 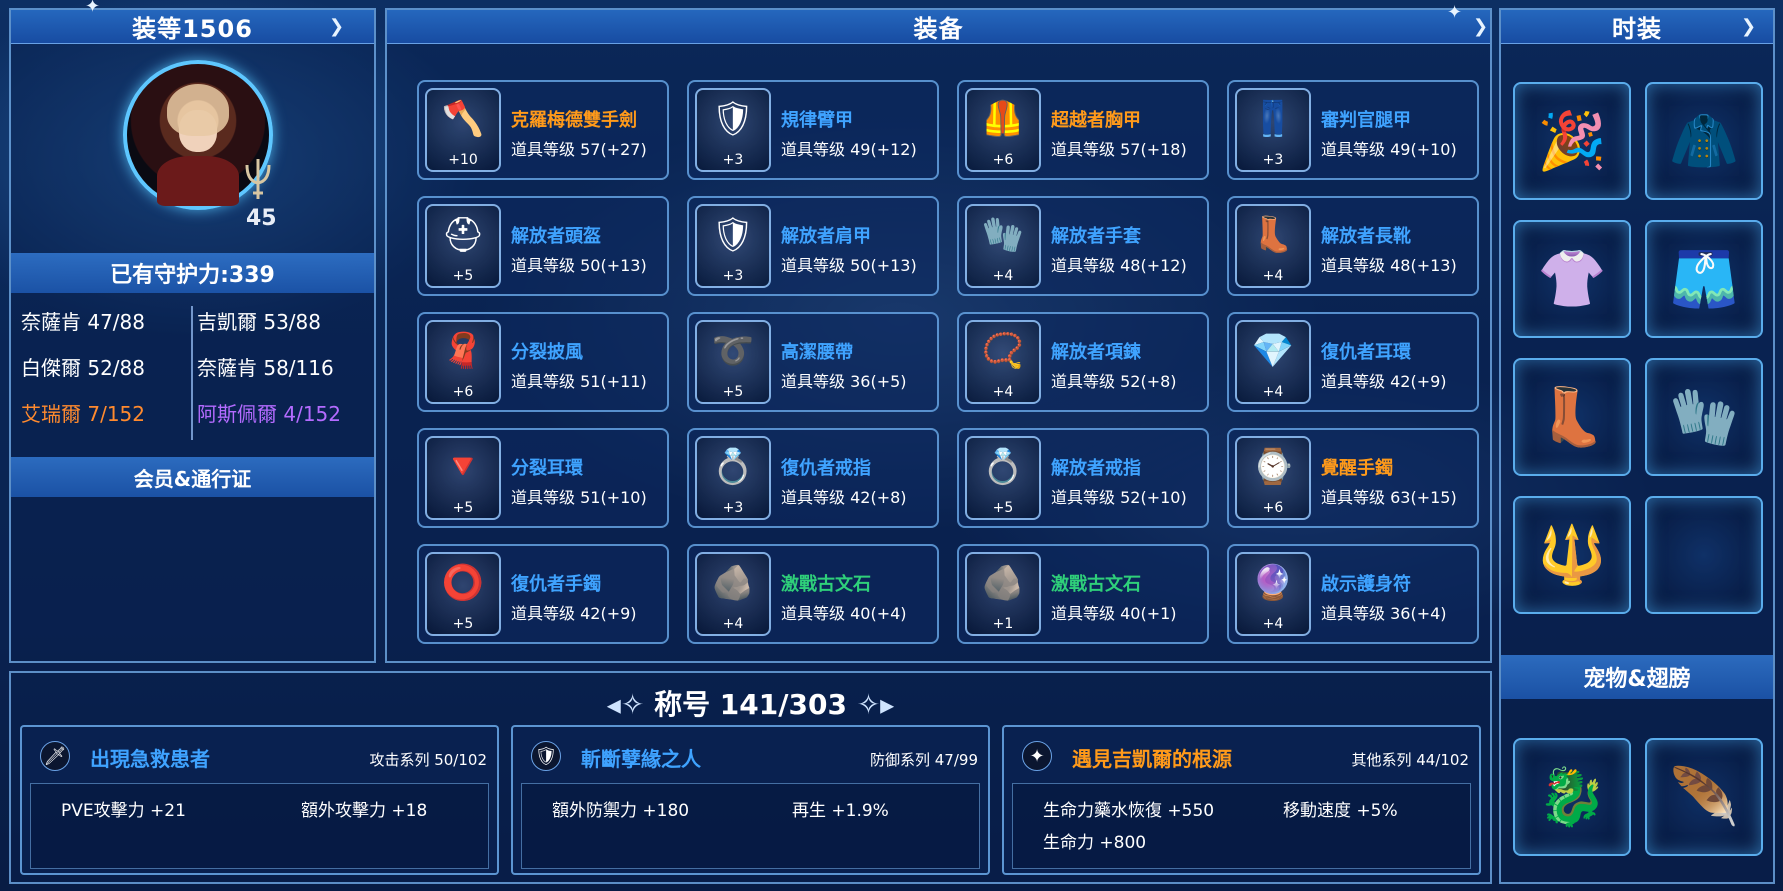 I want to click on ring-icon: 💍 +5, so click(x=1003, y=478).